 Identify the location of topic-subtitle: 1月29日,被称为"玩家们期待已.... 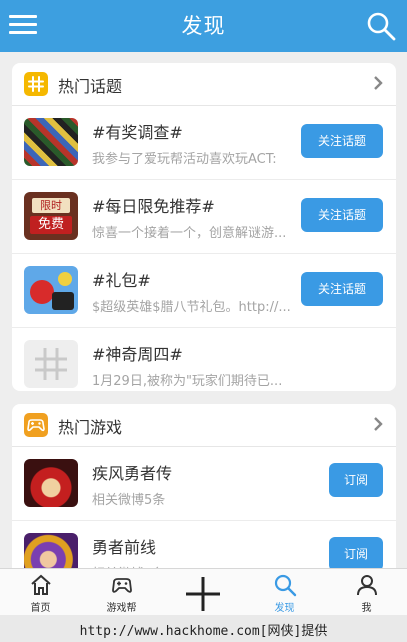
(187, 381).